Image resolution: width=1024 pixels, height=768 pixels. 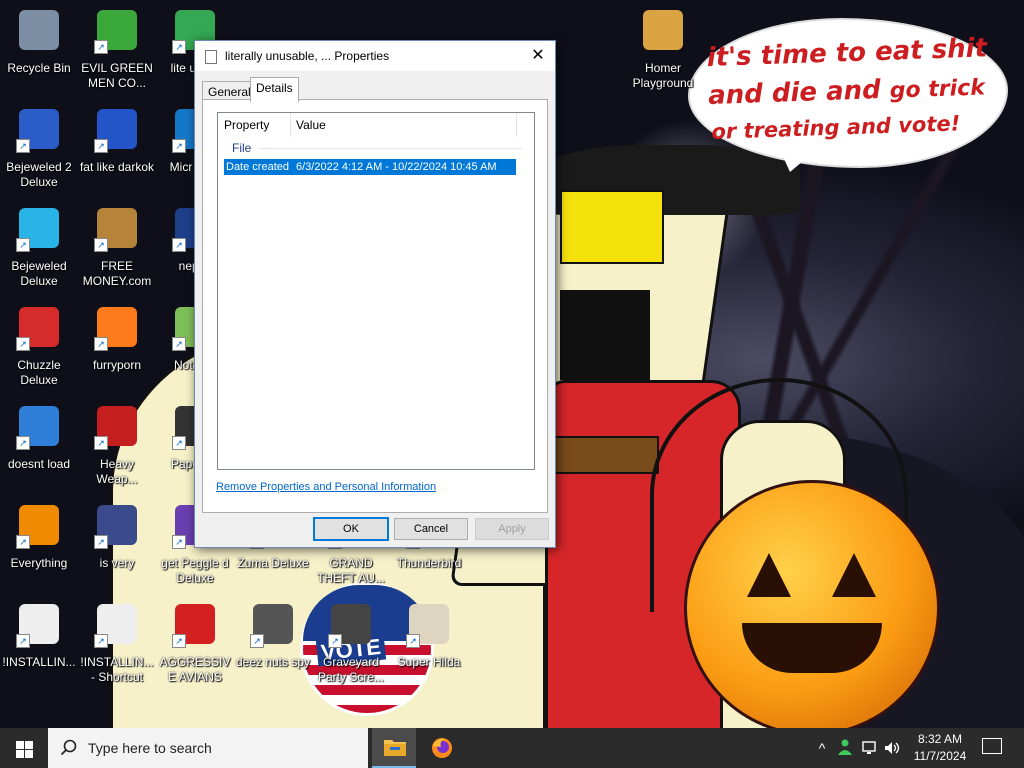 I want to click on clock-time: 8:32 AM, so click(x=940, y=739).